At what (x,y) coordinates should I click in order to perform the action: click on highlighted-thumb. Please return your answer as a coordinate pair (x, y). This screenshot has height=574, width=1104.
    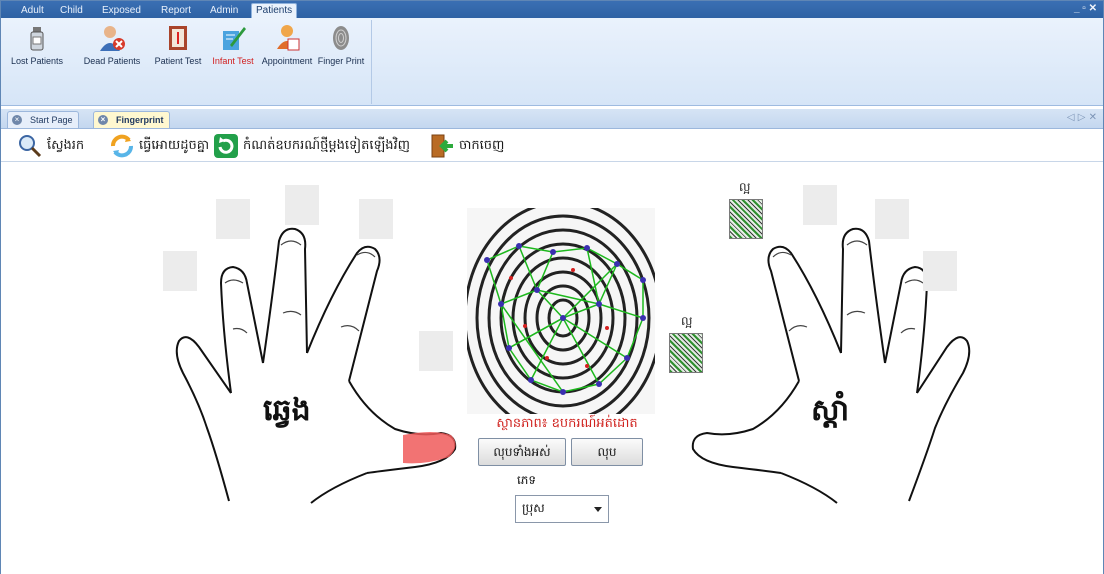
    Looking at the image, I should click on (429, 448).